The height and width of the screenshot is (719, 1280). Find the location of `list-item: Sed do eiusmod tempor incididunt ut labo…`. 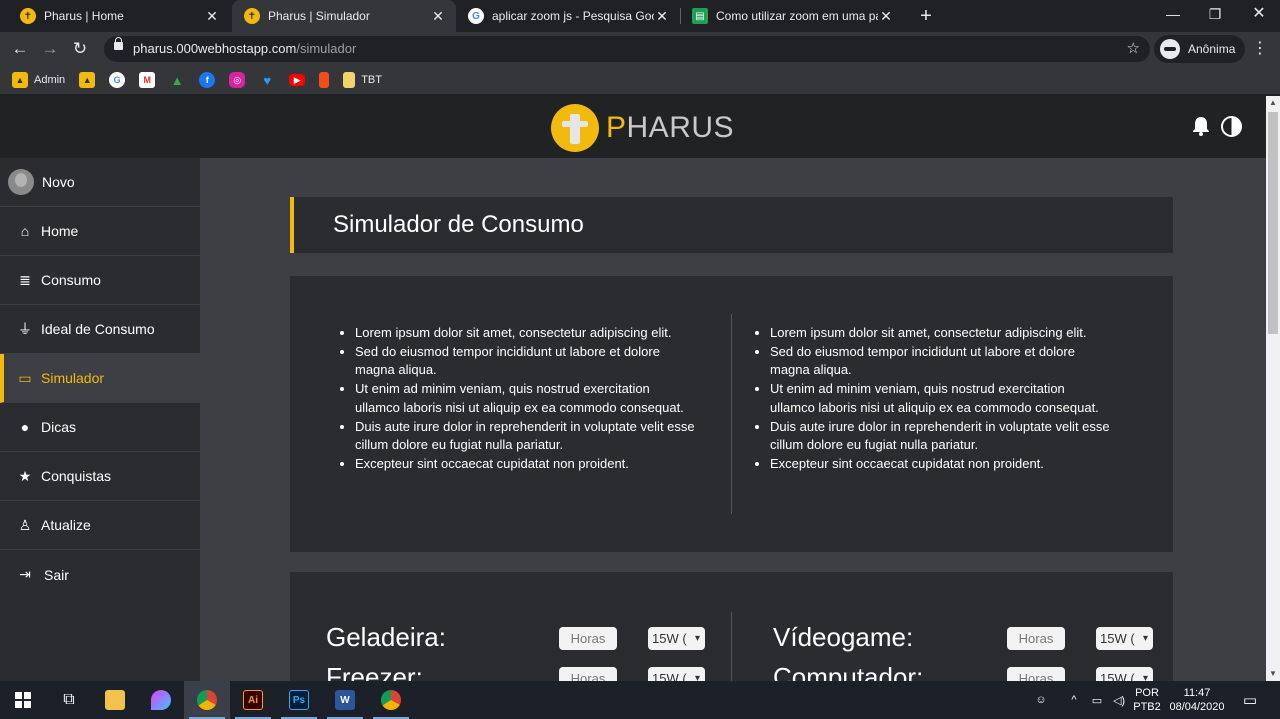

list-item: Sed do eiusmod tempor incididunt ut labo… is located at coordinates (940, 361).